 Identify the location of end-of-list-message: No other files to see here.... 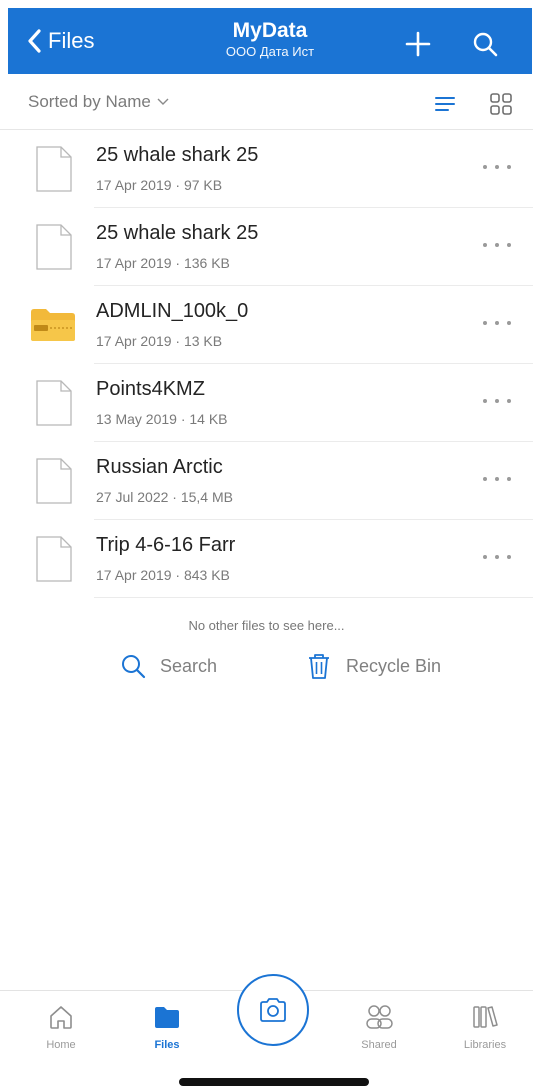
(266, 625).